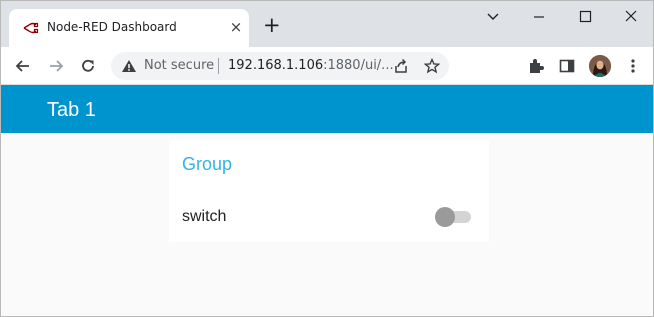  I want to click on url-host: 192.168.1.106, so click(276, 65).